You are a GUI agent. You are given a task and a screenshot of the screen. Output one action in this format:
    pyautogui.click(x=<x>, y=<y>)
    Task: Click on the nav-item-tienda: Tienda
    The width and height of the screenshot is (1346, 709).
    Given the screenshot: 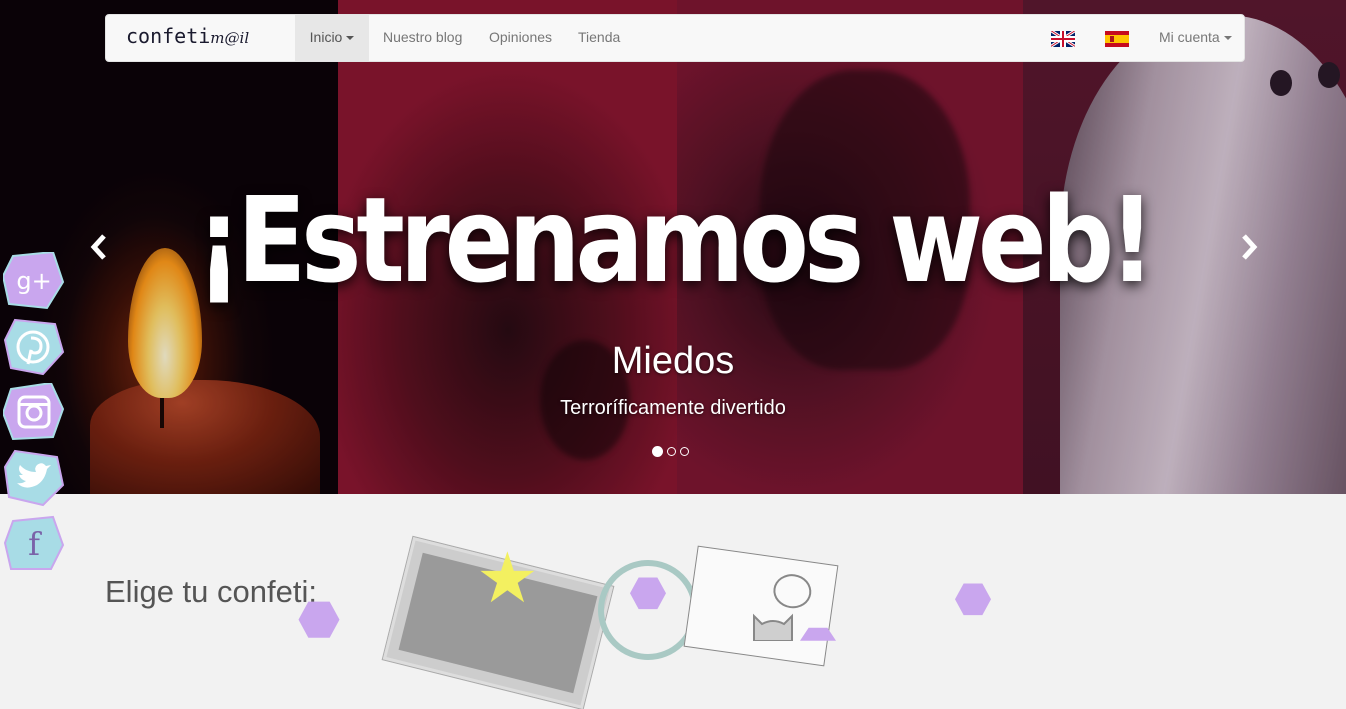 What is the action you would take?
    pyautogui.click(x=599, y=38)
    